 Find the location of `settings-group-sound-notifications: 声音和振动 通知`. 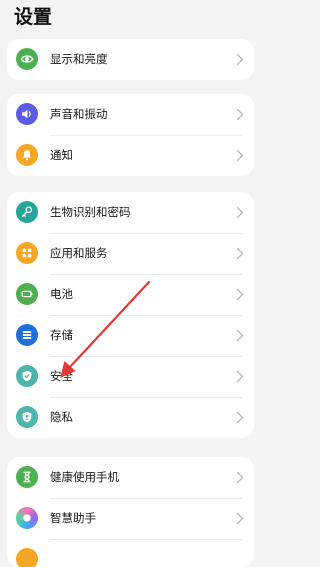

settings-group-sound-notifications: 声音和振动 通知 is located at coordinates (130, 135).